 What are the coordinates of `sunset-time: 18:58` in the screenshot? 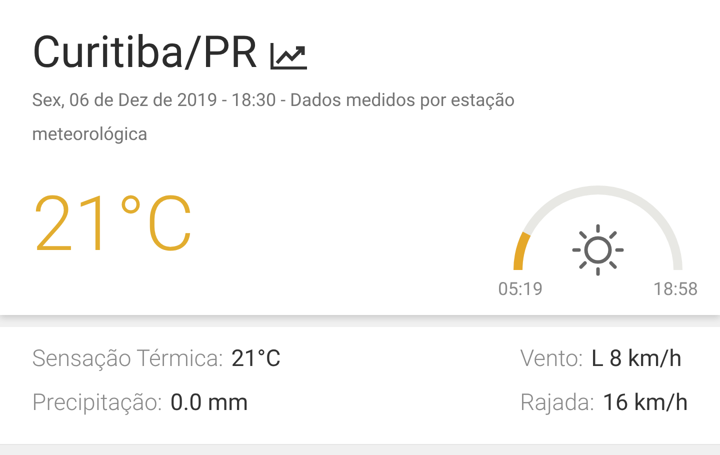 It's located at (675, 290).